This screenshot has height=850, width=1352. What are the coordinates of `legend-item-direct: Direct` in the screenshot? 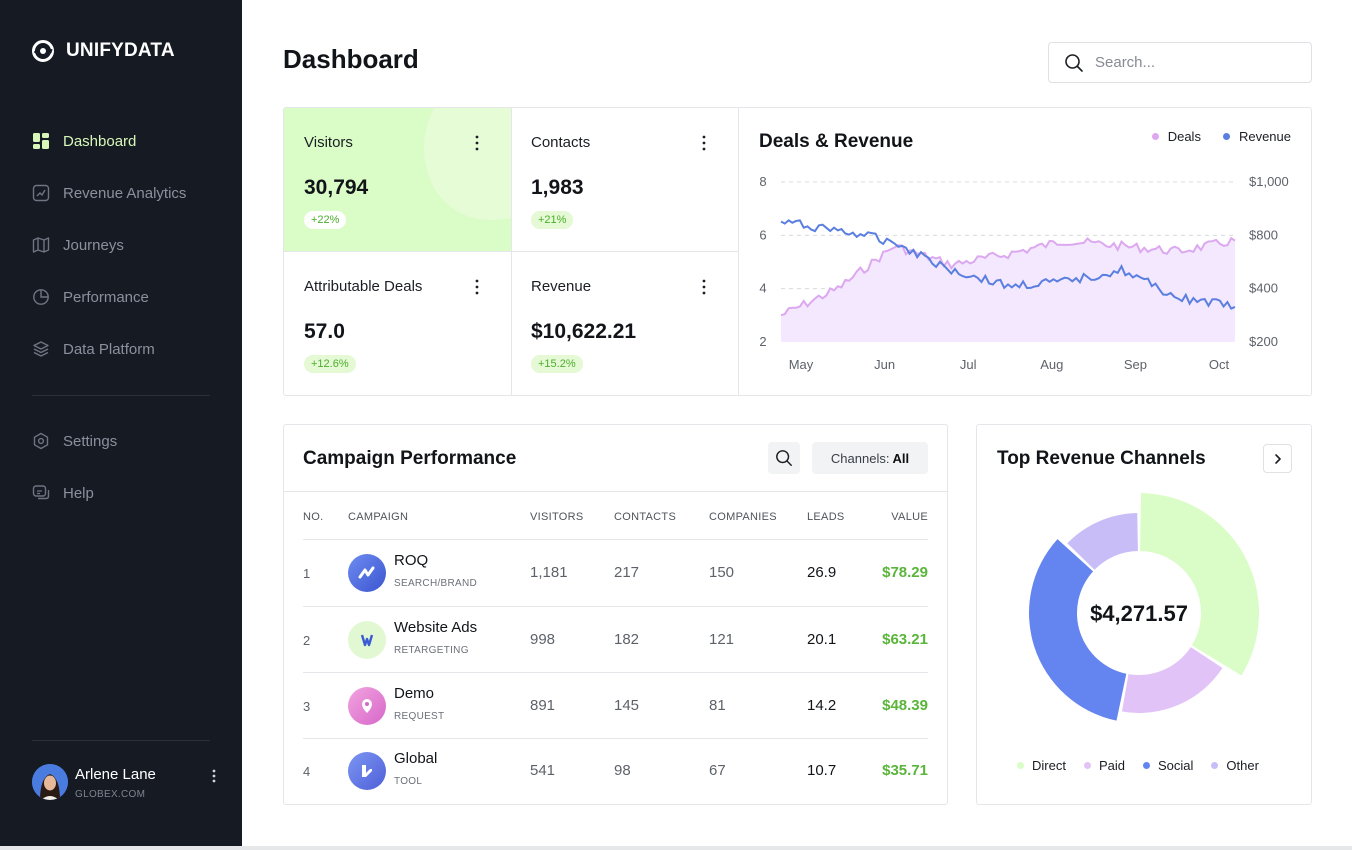 It's located at (1041, 765).